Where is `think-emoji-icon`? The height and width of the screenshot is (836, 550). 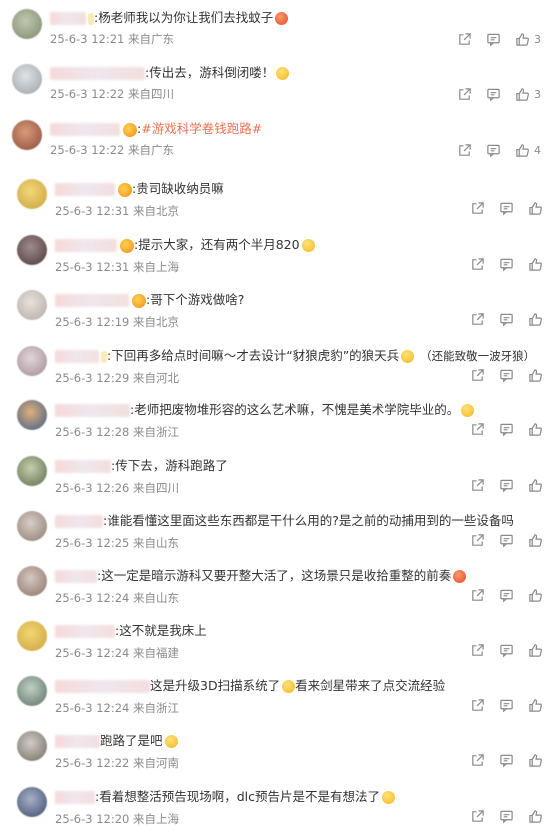
think-emoji-icon is located at coordinates (289, 686).